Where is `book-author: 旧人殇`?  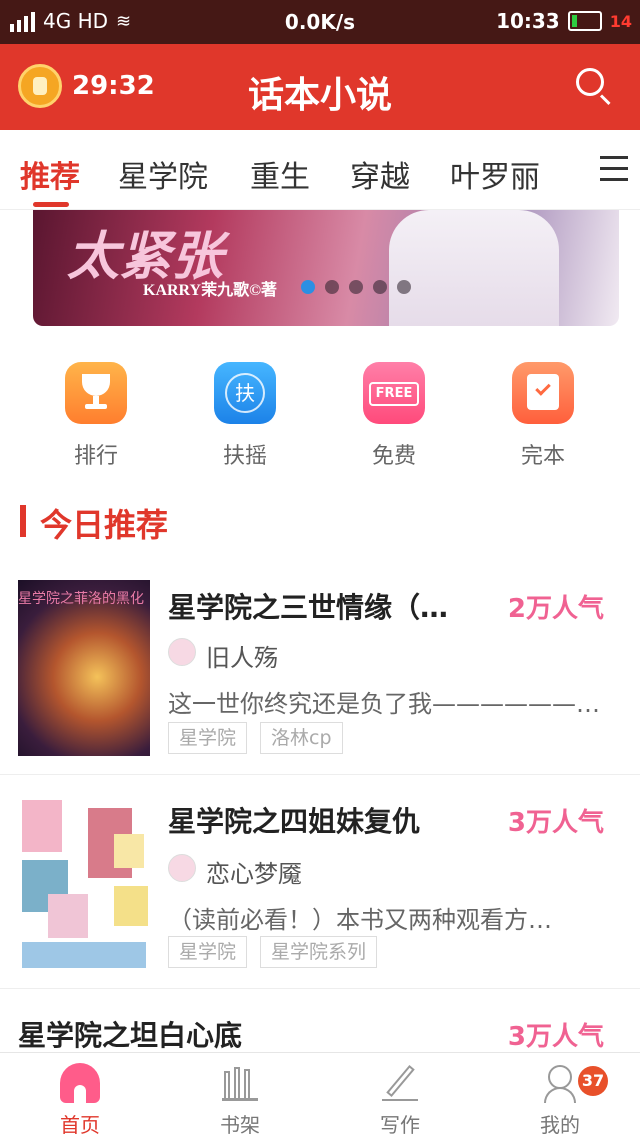
book-author: 旧人殇 is located at coordinates (242, 655).